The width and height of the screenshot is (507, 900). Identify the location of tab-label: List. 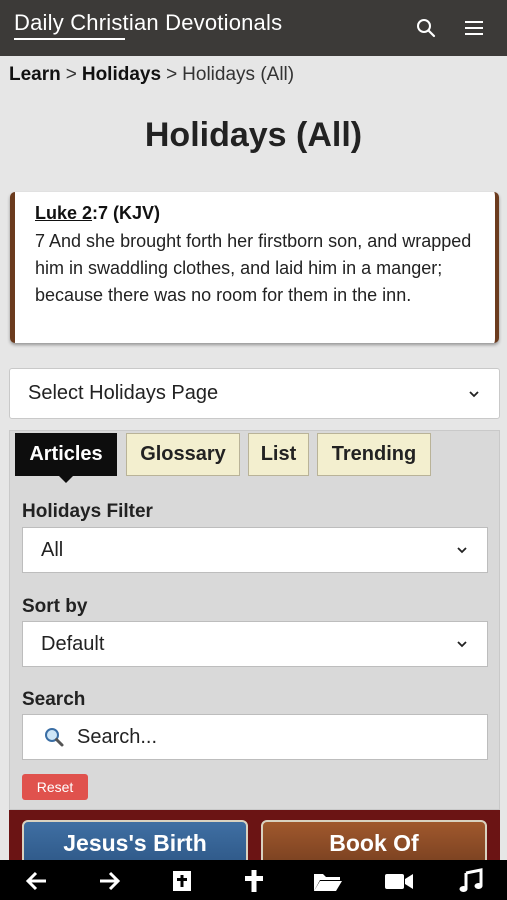
(278, 454).